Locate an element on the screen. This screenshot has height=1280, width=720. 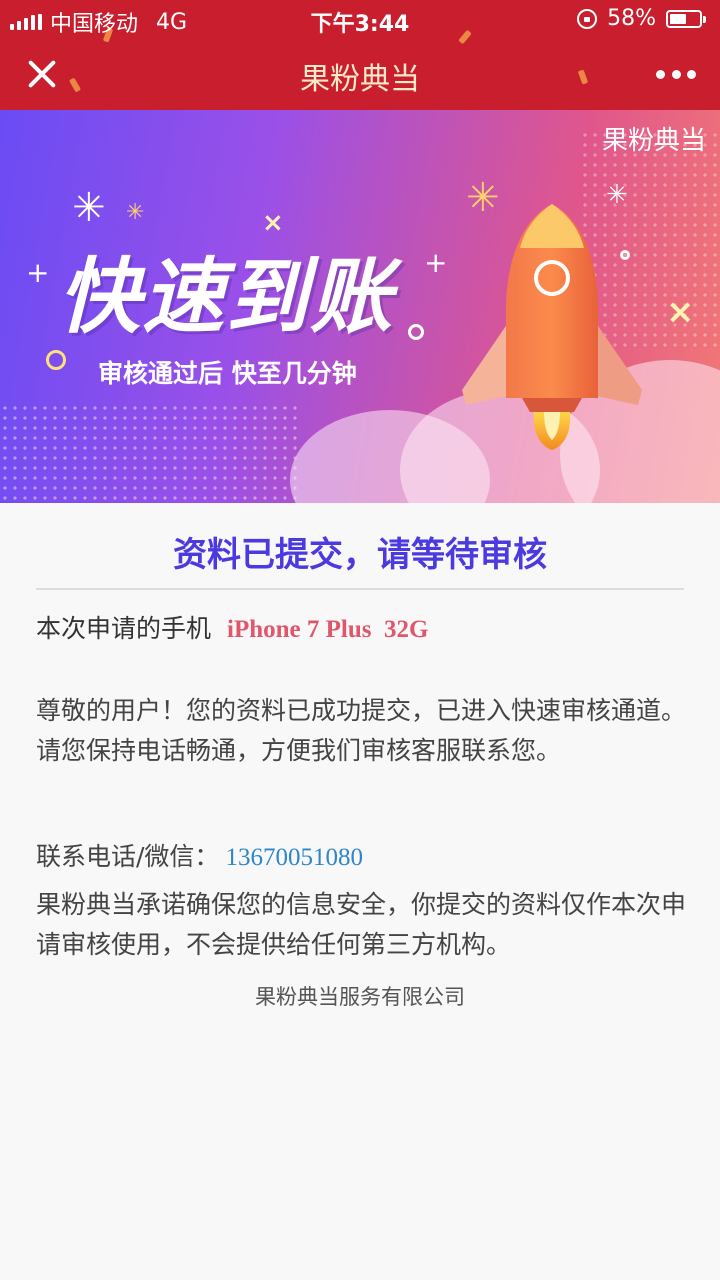
battery-icon is located at coordinates (686, 18).